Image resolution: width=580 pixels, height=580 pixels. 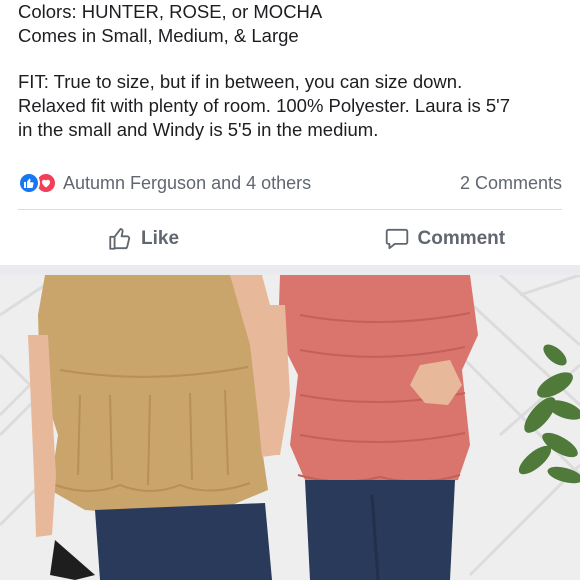 What do you see at coordinates (120, 239) in the screenshot?
I see `thumbs-up-icon` at bounding box center [120, 239].